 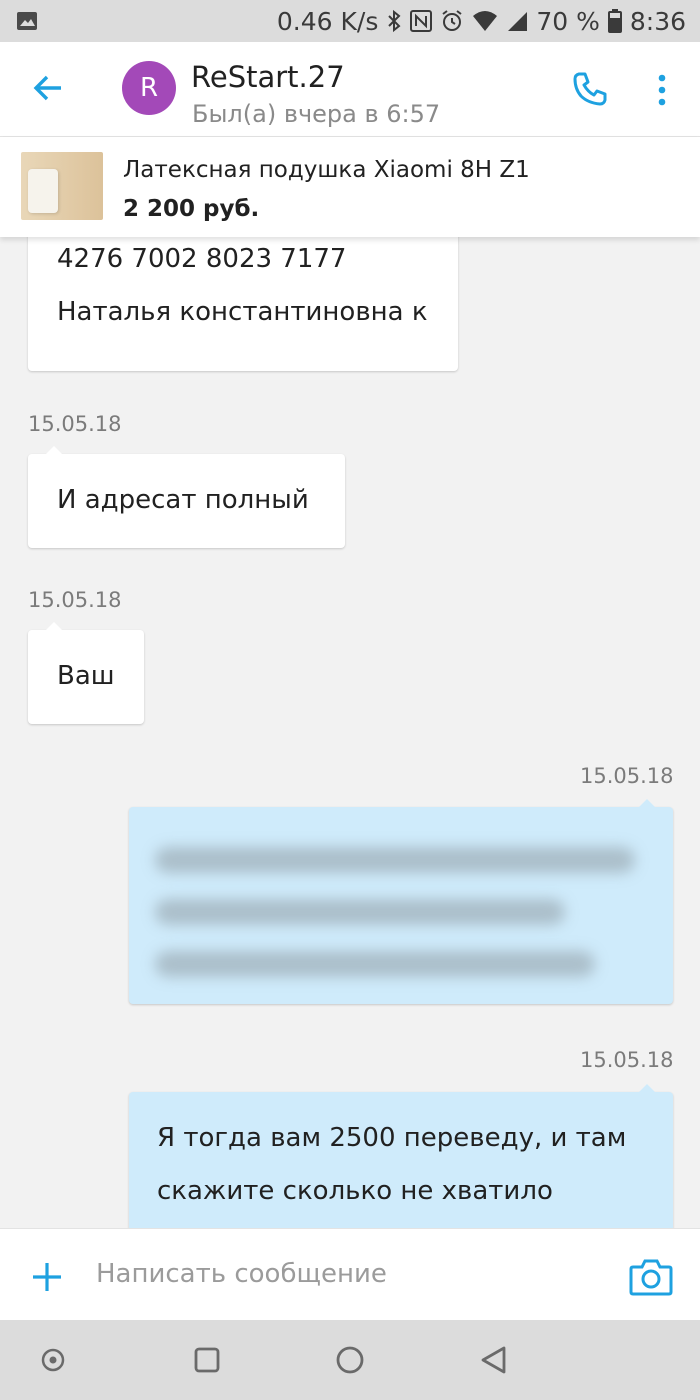 I want to click on product-price: 2 200 руб., so click(x=191, y=209).